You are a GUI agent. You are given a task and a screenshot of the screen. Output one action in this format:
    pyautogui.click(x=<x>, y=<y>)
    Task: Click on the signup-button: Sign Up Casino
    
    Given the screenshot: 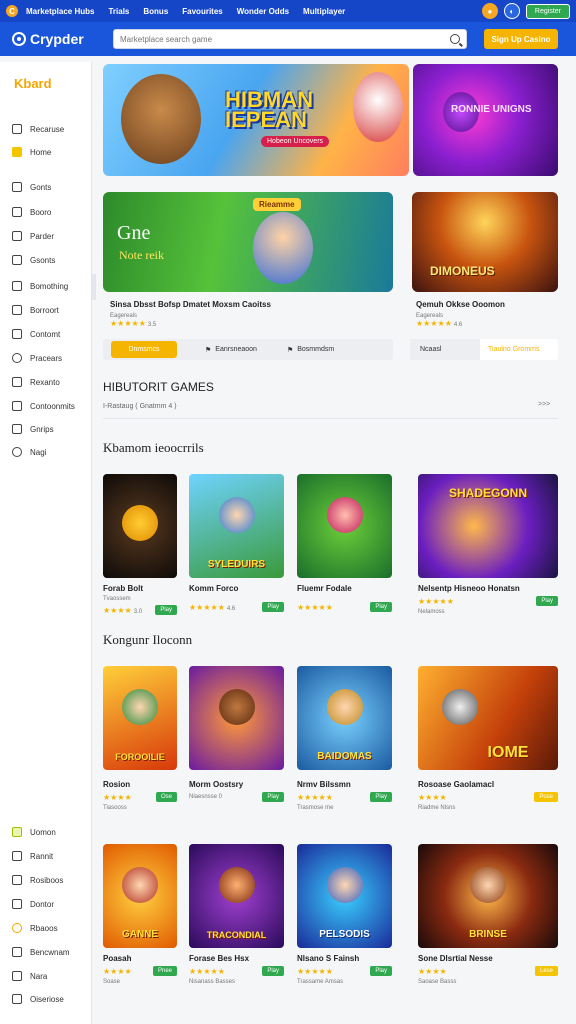 What is the action you would take?
    pyautogui.click(x=521, y=39)
    